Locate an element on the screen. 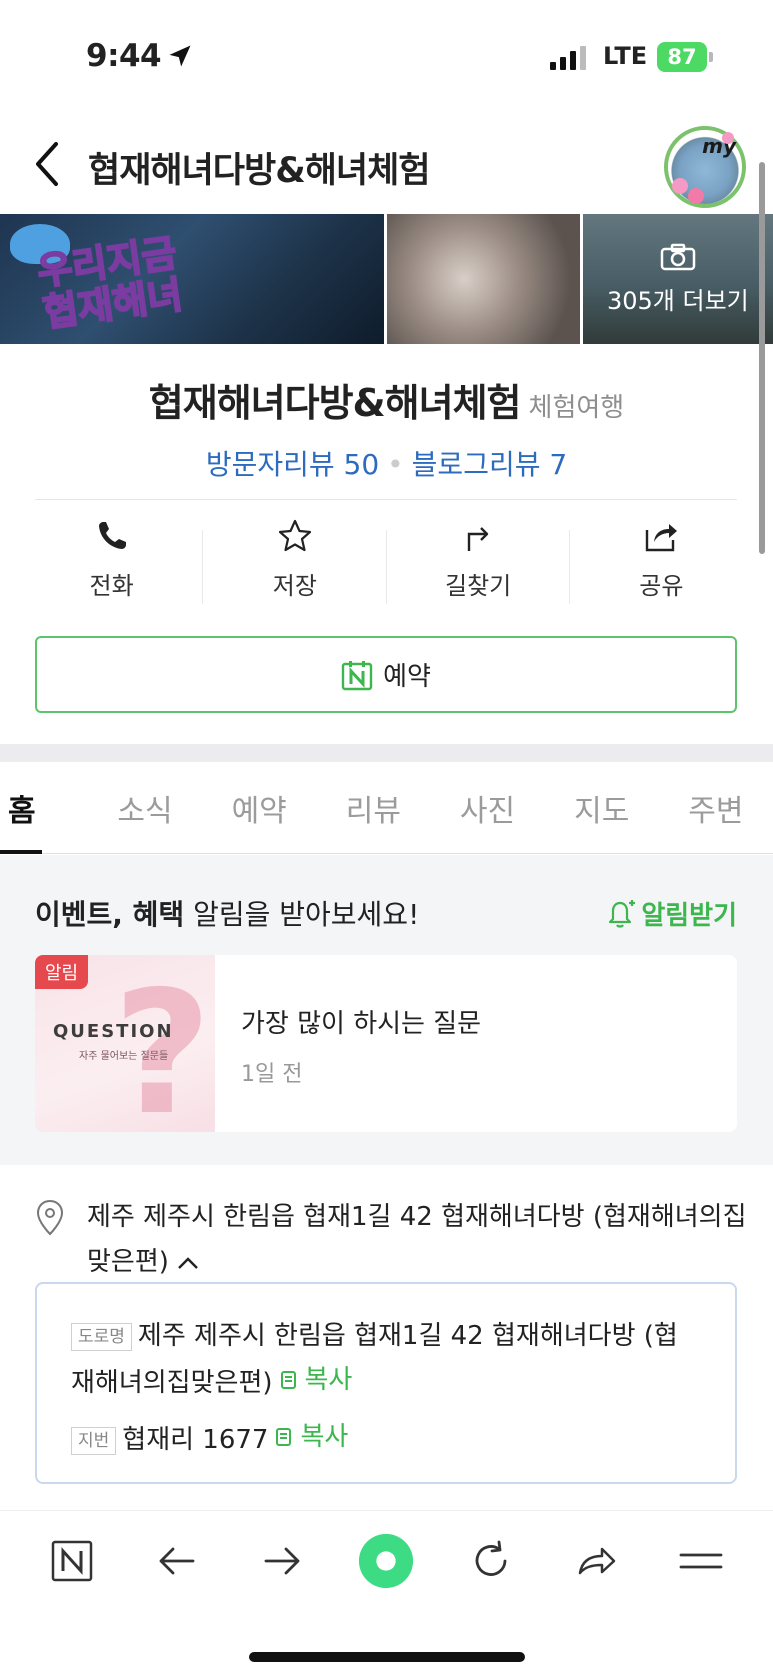 The height and width of the screenshot is (1676, 773). tab-home: 홈 is located at coordinates (44, 808).